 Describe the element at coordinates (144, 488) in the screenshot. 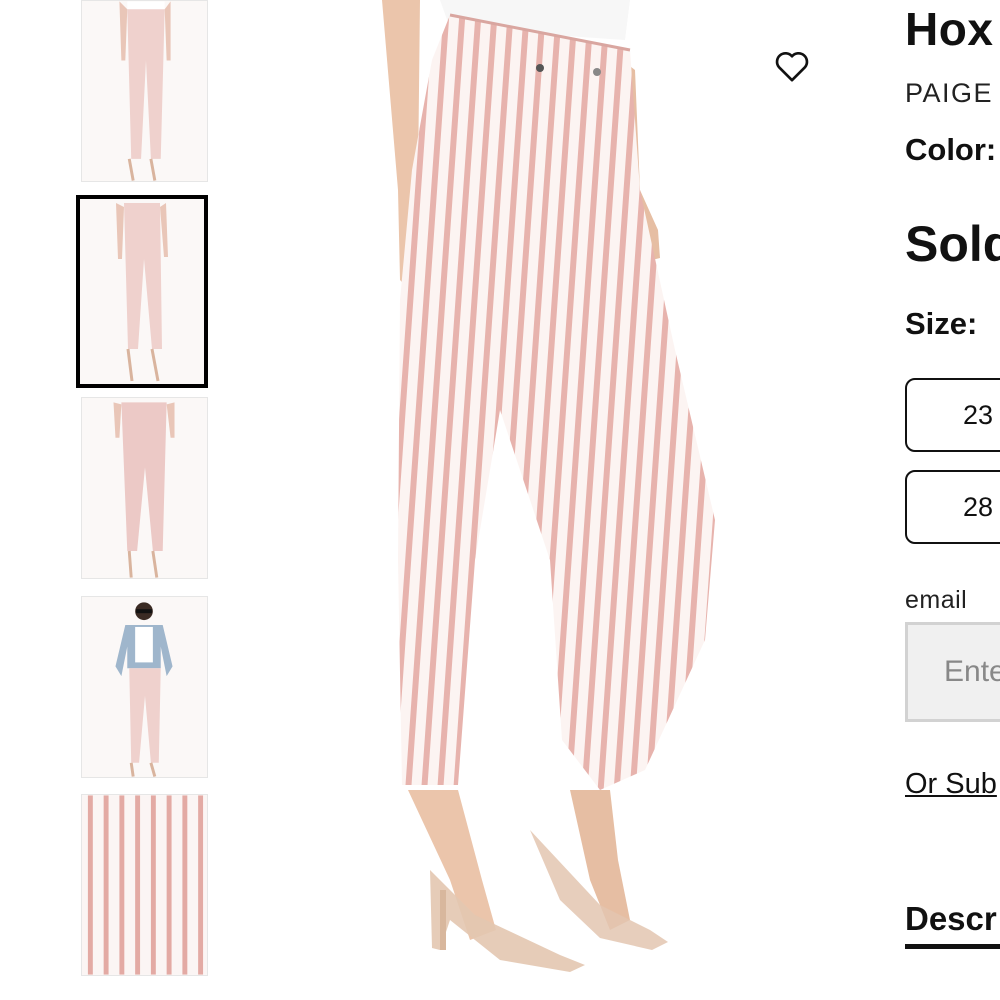

I see `thumbnail-back-full` at that location.